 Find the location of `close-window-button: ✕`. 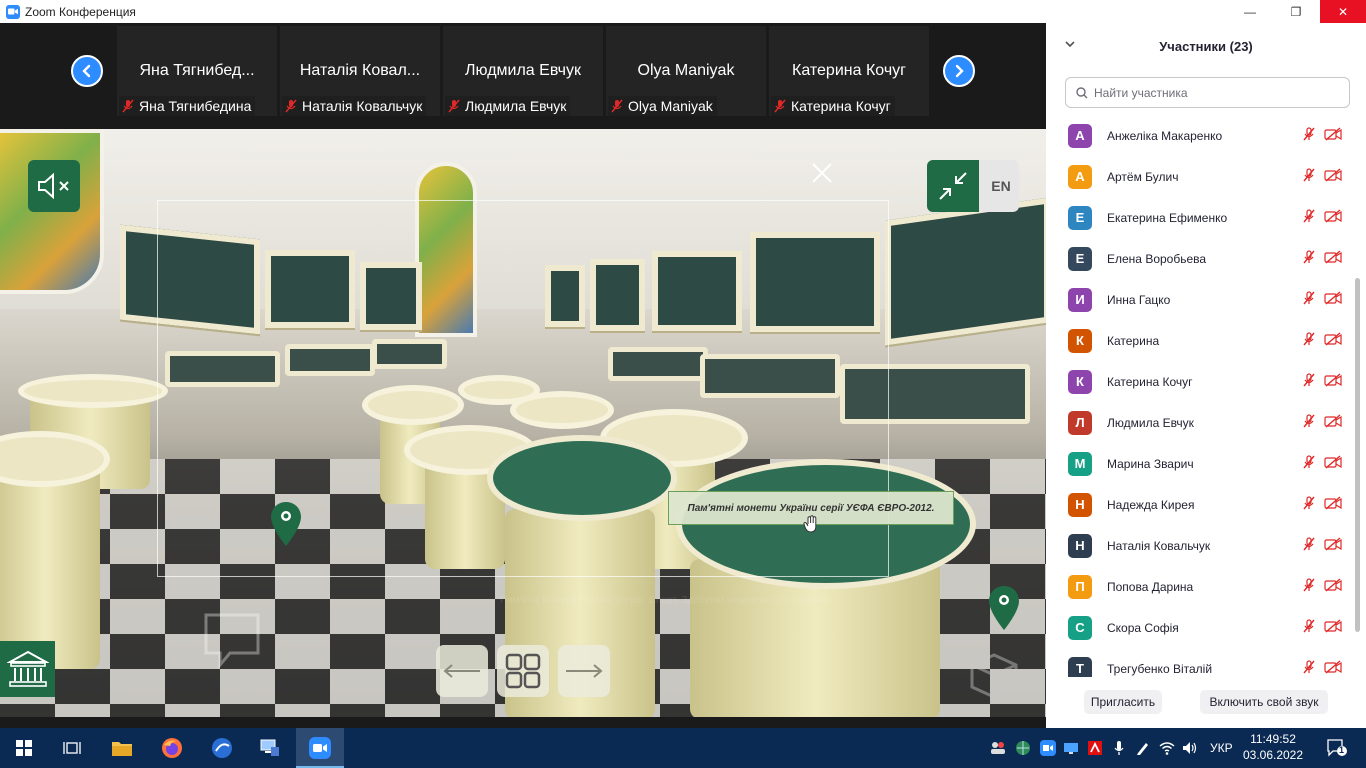

close-window-button: ✕ is located at coordinates (1343, 11).